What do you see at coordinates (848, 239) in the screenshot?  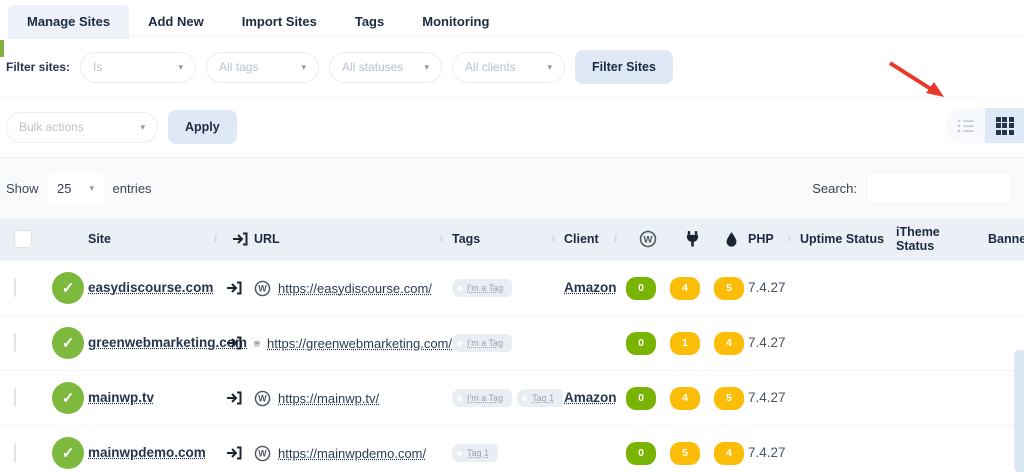 I see `header-uptime-status: Uptime Status` at bounding box center [848, 239].